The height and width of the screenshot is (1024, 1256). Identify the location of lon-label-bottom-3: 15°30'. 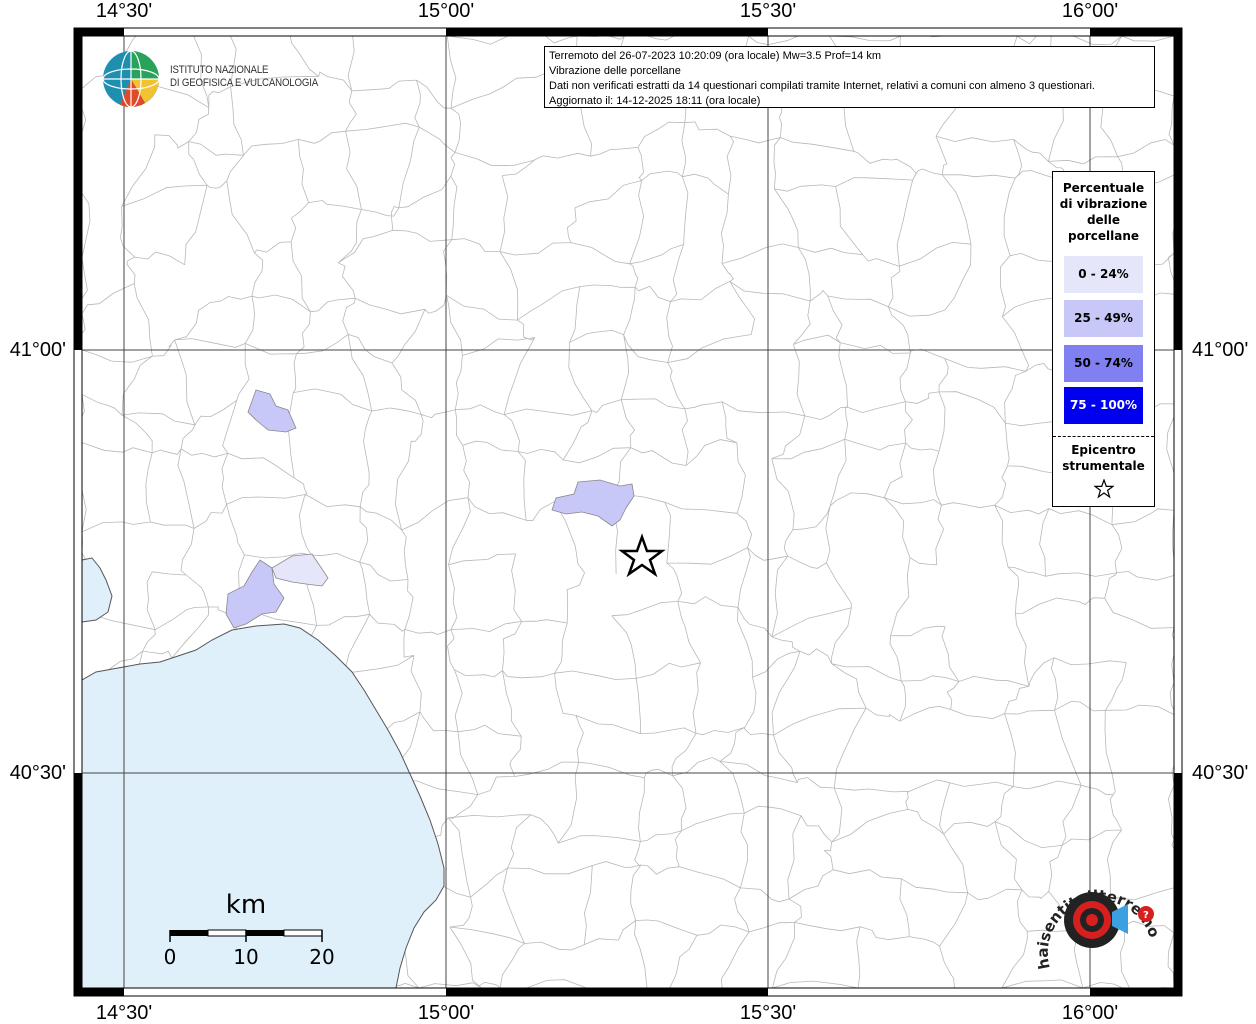
(768, 1013).